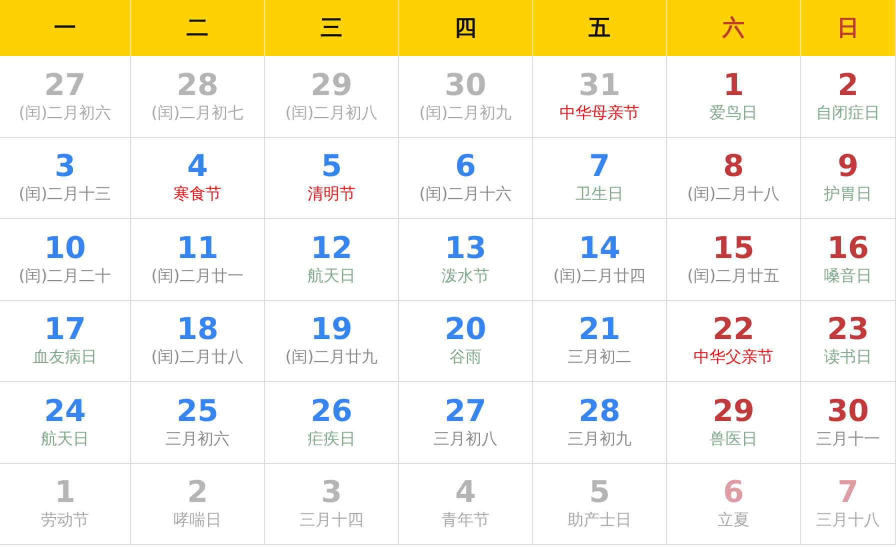 Image resolution: width=896 pixels, height=547 pixels. What do you see at coordinates (197, 275) in the screenshot?
I see `day-note: (闰)二月廿一` at bounding box center [197, 275].